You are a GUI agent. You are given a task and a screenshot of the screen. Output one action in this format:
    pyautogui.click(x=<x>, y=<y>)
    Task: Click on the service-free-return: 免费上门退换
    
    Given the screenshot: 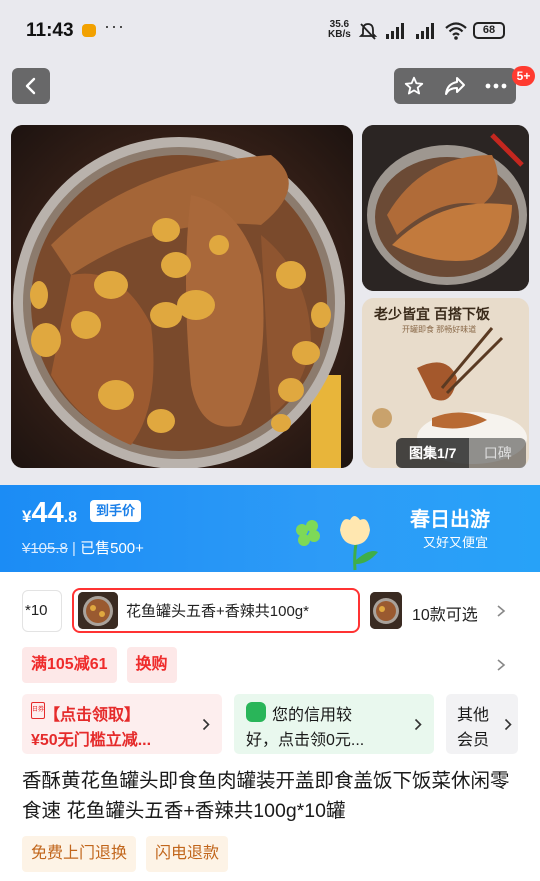 What is the action you would take?
    pyautogui.click(x=79, y=854)
    